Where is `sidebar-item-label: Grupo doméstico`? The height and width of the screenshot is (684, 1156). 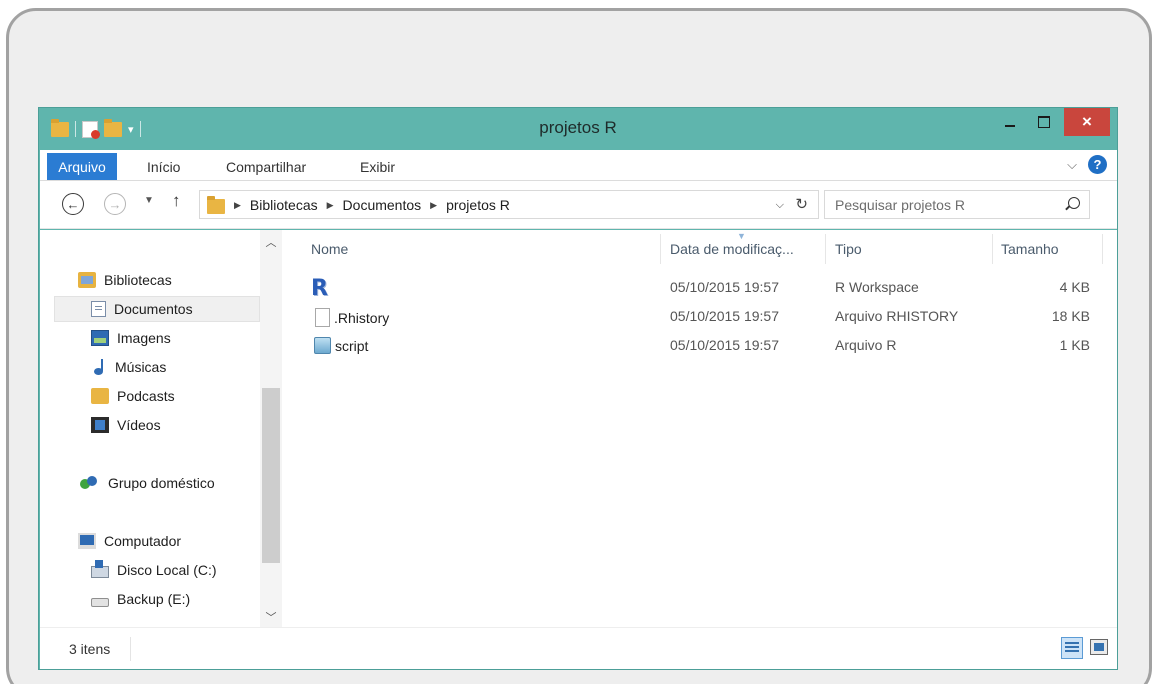 sidebar-item-label: Grupo doméstico is located at coordinates (161, 483).